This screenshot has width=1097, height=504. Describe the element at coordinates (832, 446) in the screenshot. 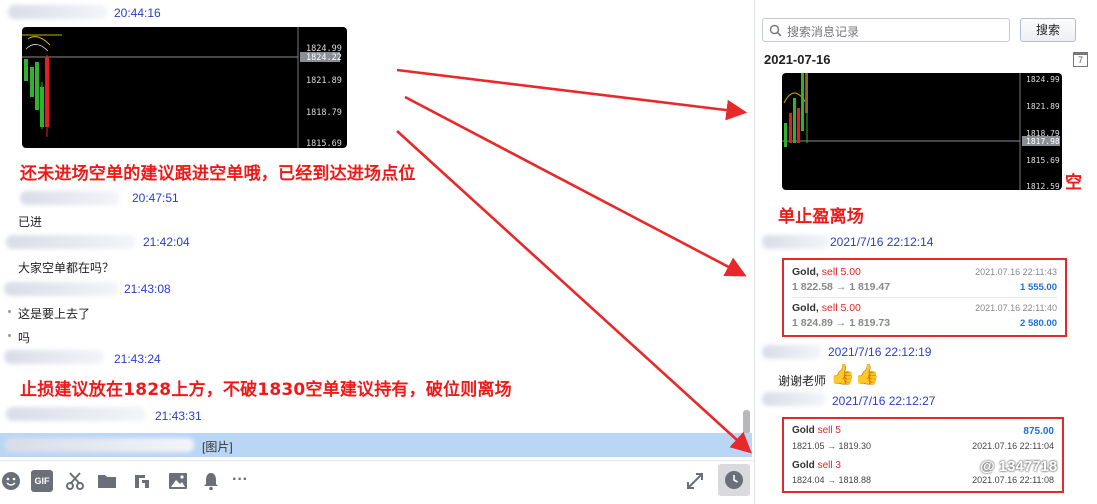

I see `trade-prices: 1821.05 → 1819.30` at that location.